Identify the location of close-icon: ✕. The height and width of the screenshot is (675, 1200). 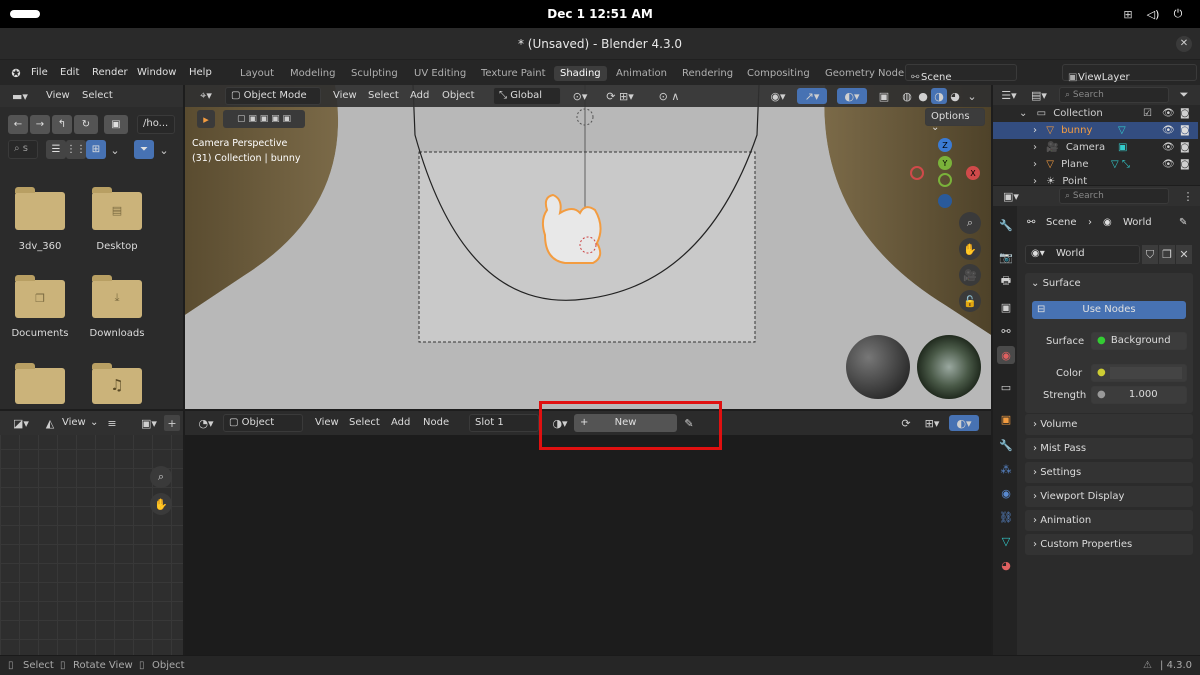
(1184, 44).